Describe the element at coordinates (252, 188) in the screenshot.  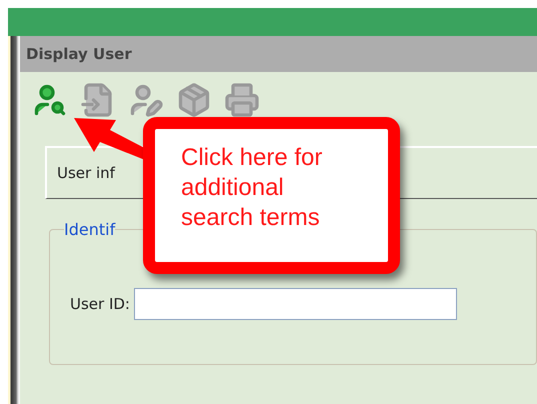
I see `callout-text: Click here for additional search terms` at that location.